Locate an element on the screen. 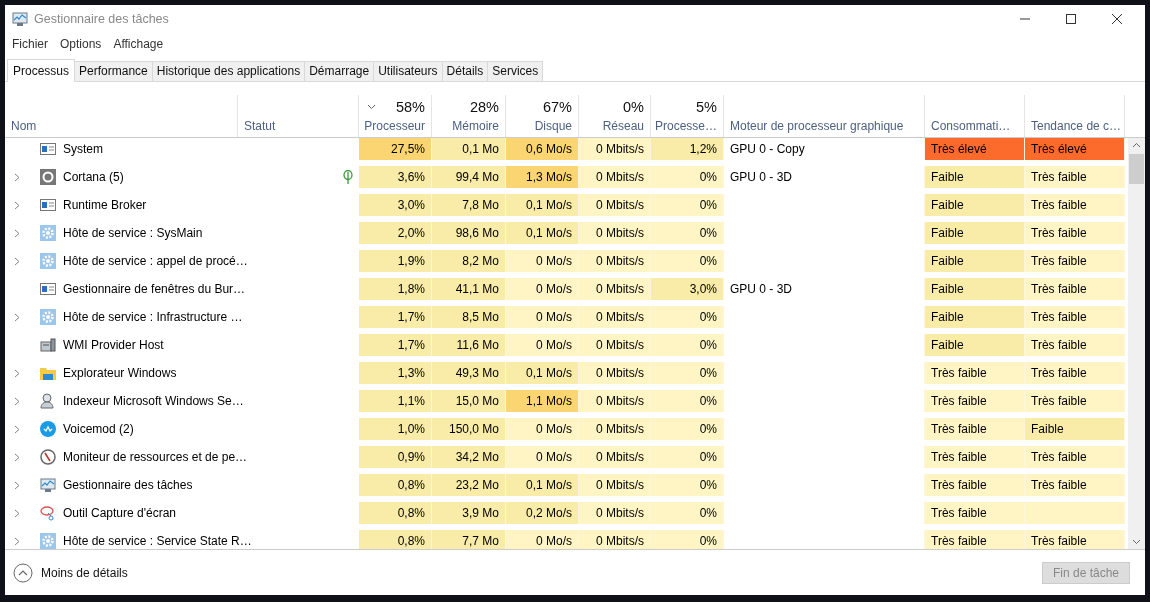 The height and width of the screenshot is (602, 1150). column-header: 28% Mémoire is located at coordinates (469, 116).